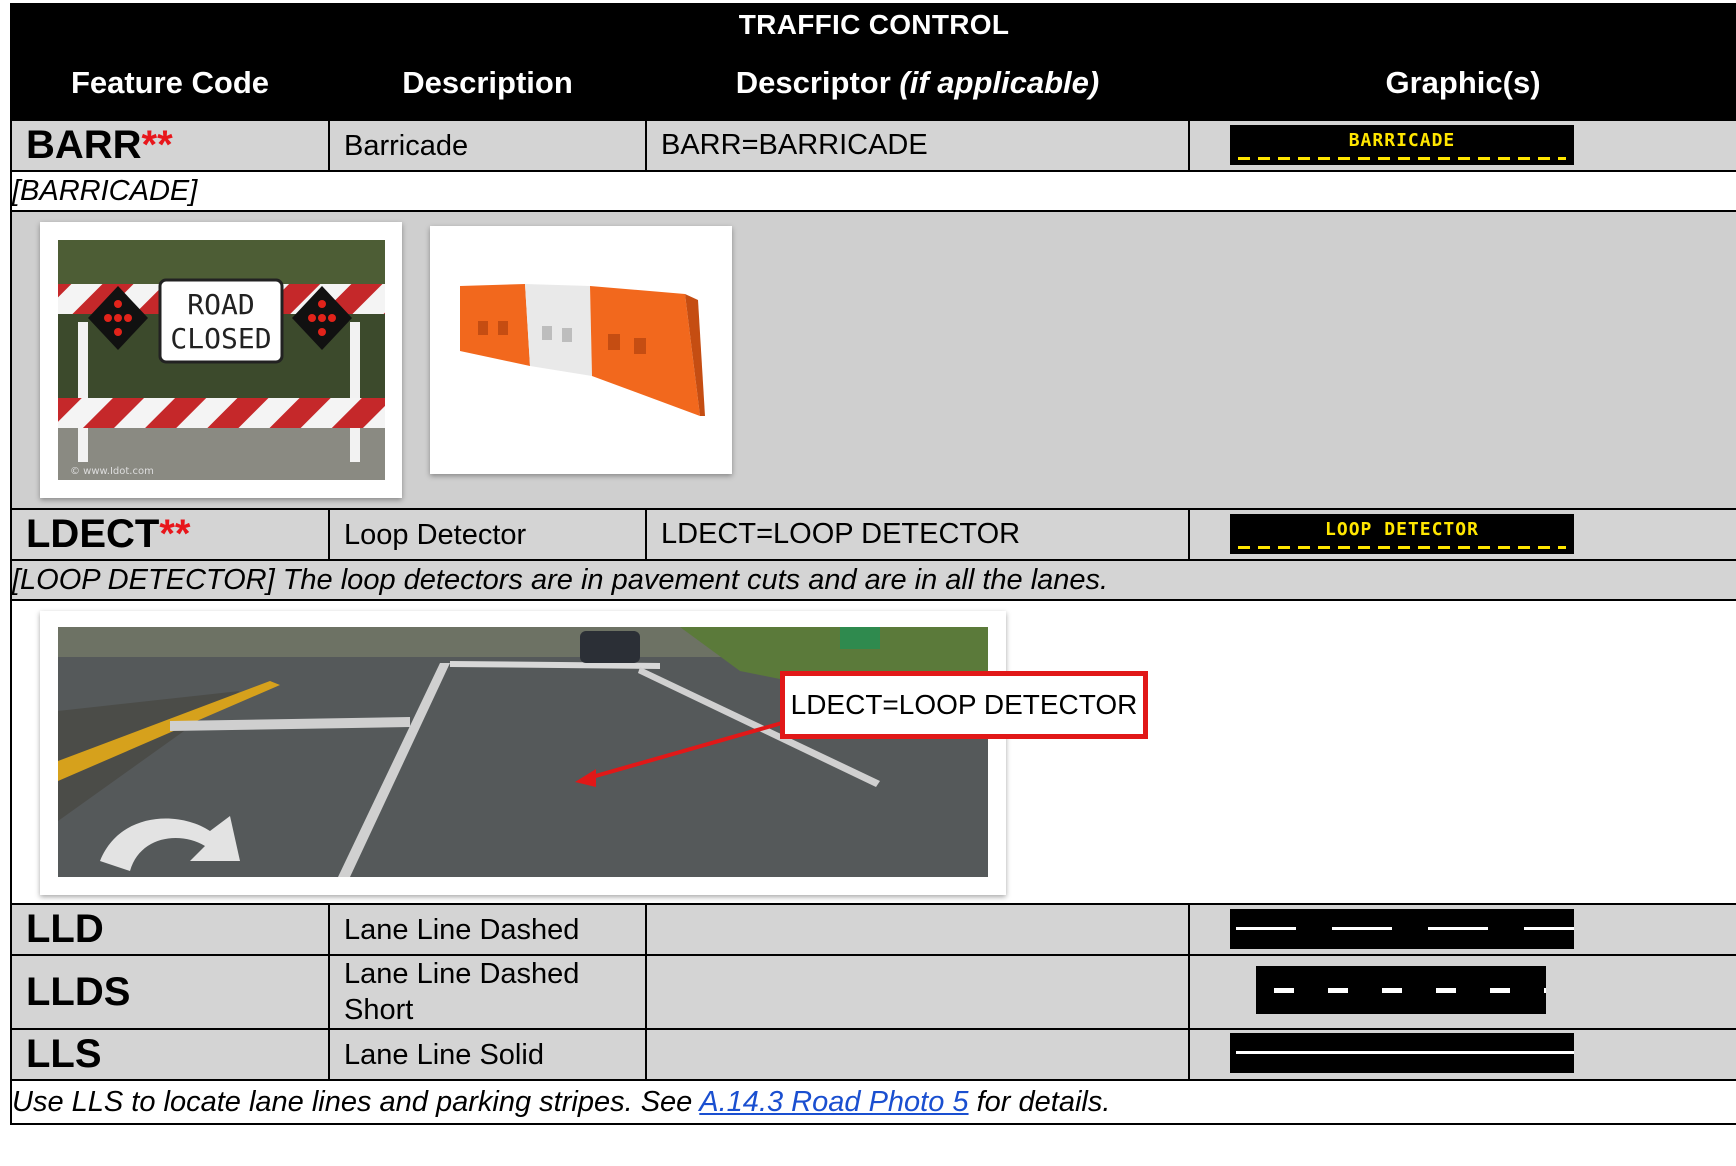 This screenshot has width=1736, height=1166. I want to click on callout-arrow, so click(693, 750).